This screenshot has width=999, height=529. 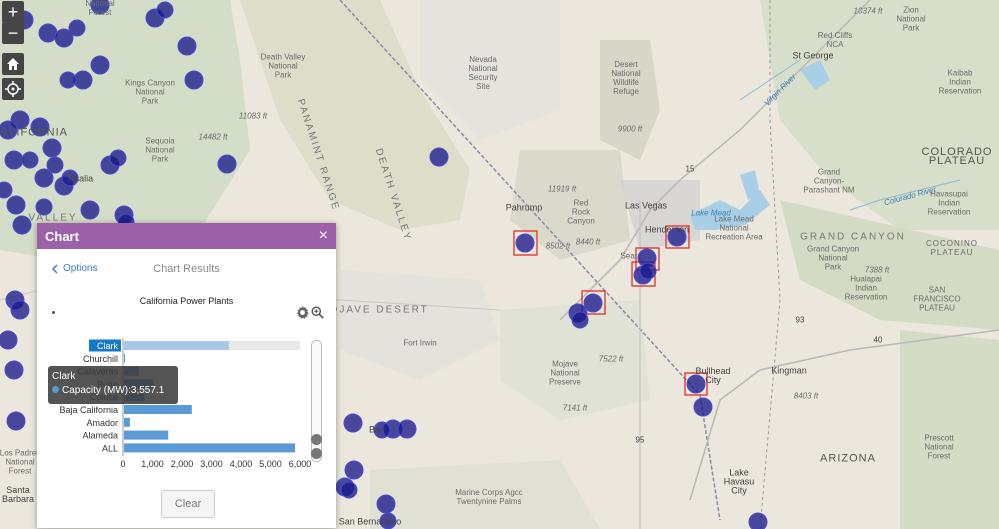 What do you see at coordinates (575, 408) in the screenshot?
I see `label-elev-7141: 7141 ft` at bounding box center [575, 408].